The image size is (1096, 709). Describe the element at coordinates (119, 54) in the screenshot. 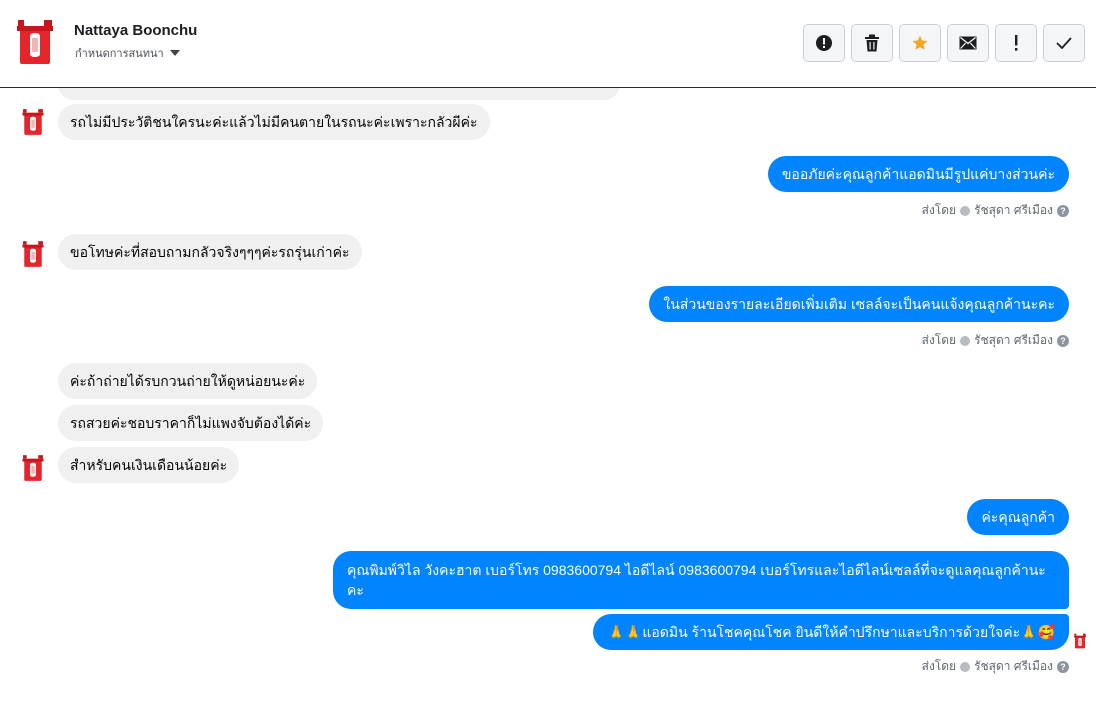

I see `conversation-setting-label: กำหนดการสนทนา` at that location.